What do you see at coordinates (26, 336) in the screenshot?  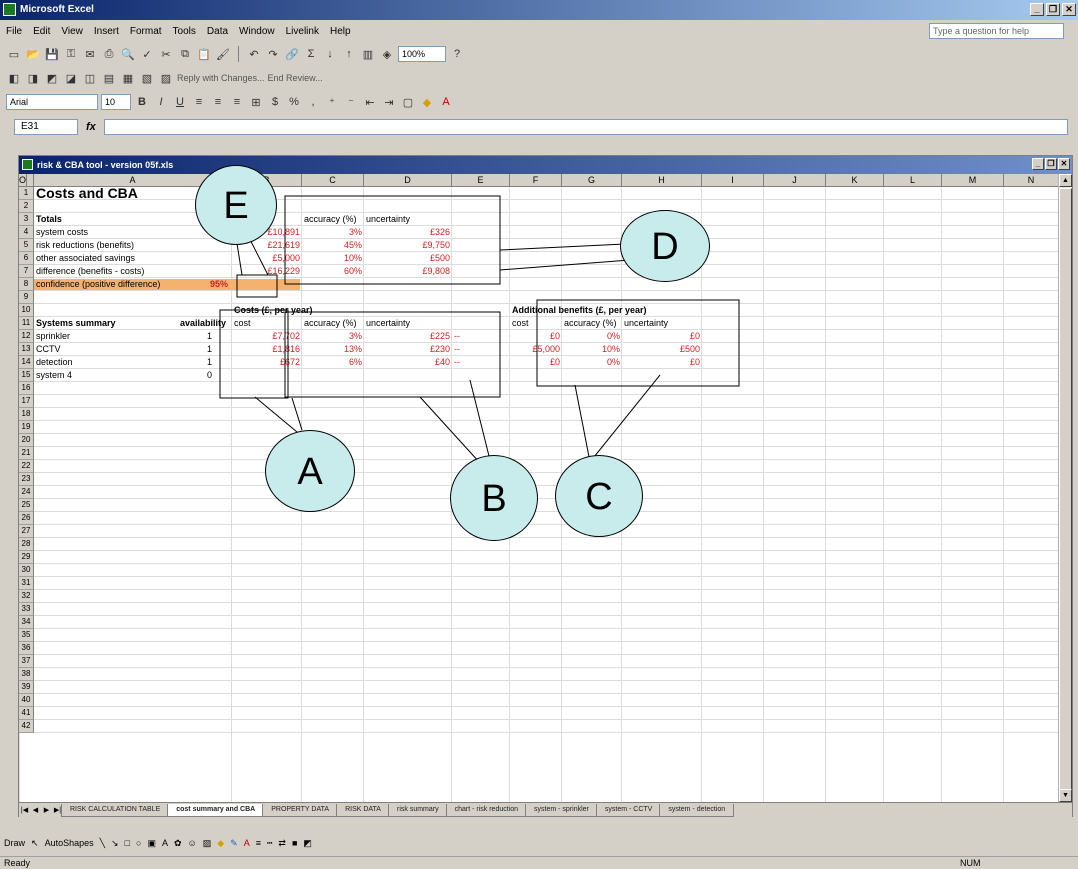 I see `row-header-12: 12` at bounding box center [26, 336].